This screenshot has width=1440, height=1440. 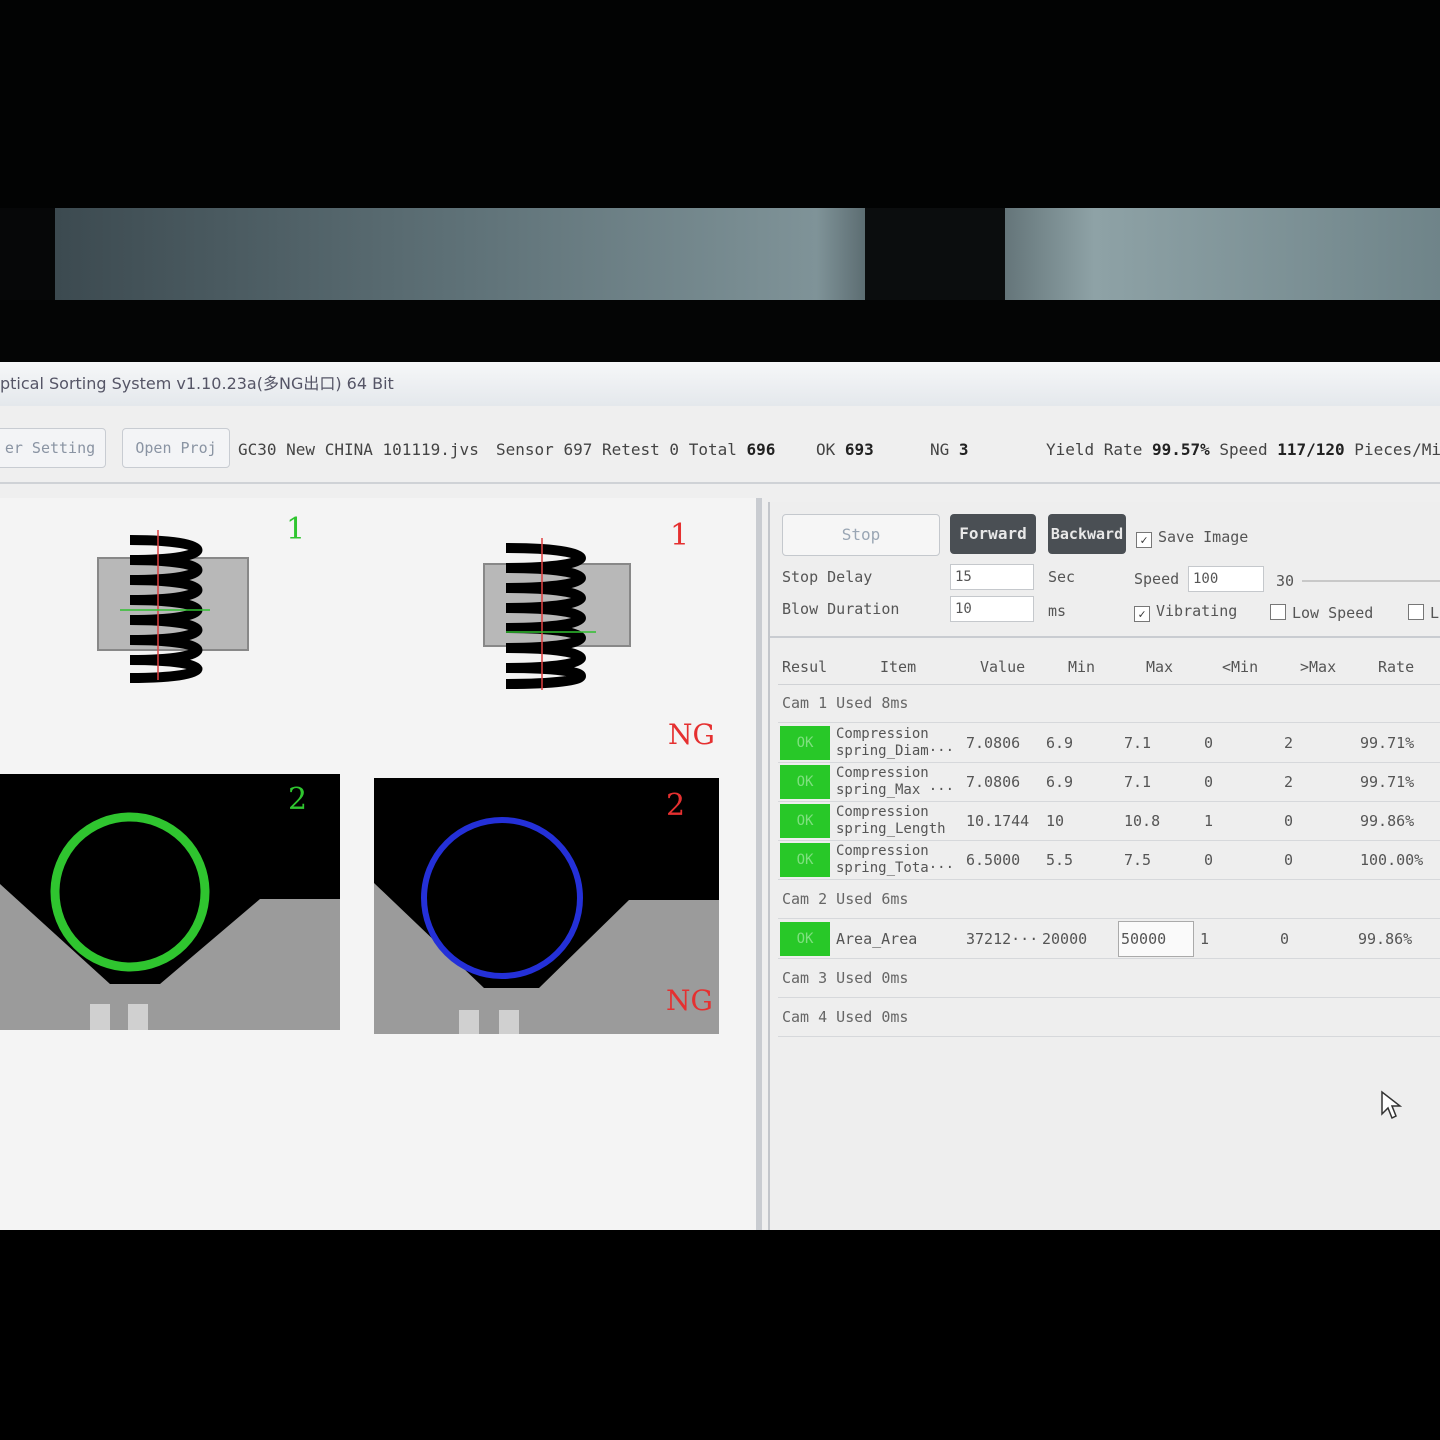 What do you see at coordinates (1142, 614) in the screenshot?
I see `vibrating-checkbox: ✓` at bounding box center [1142, 614].